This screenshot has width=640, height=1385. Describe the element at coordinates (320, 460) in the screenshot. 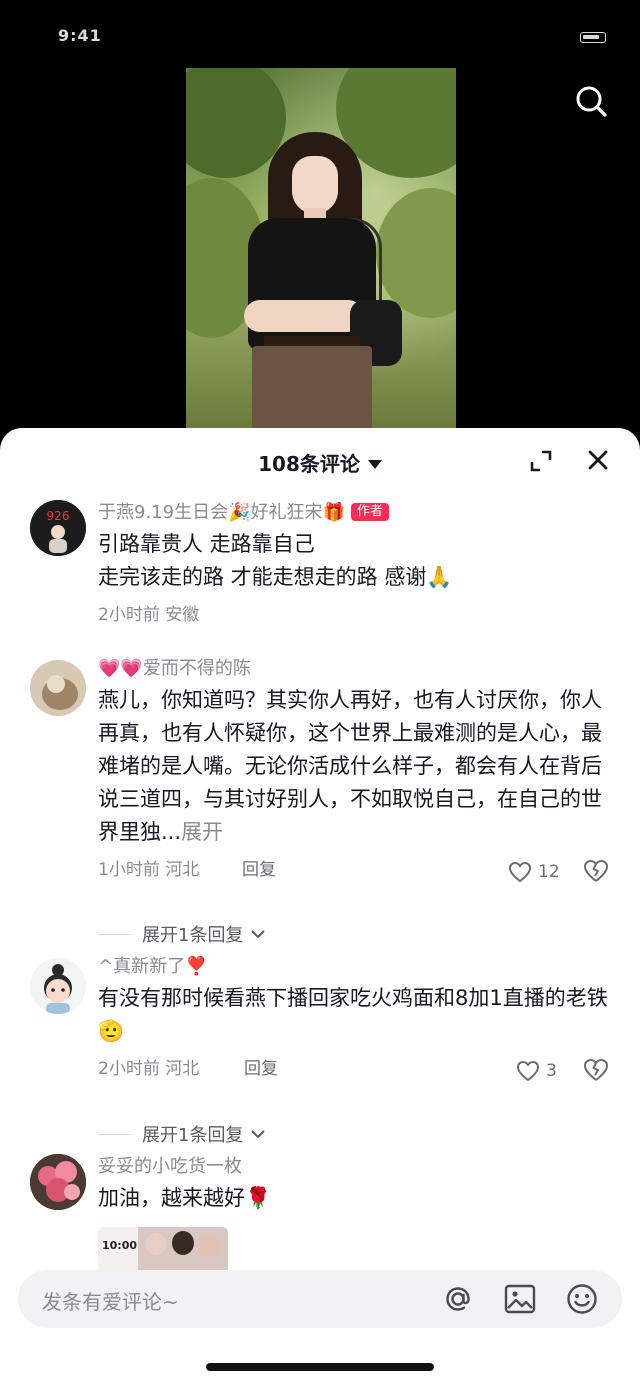

I see `sheet-header: 108条评论` at that location.